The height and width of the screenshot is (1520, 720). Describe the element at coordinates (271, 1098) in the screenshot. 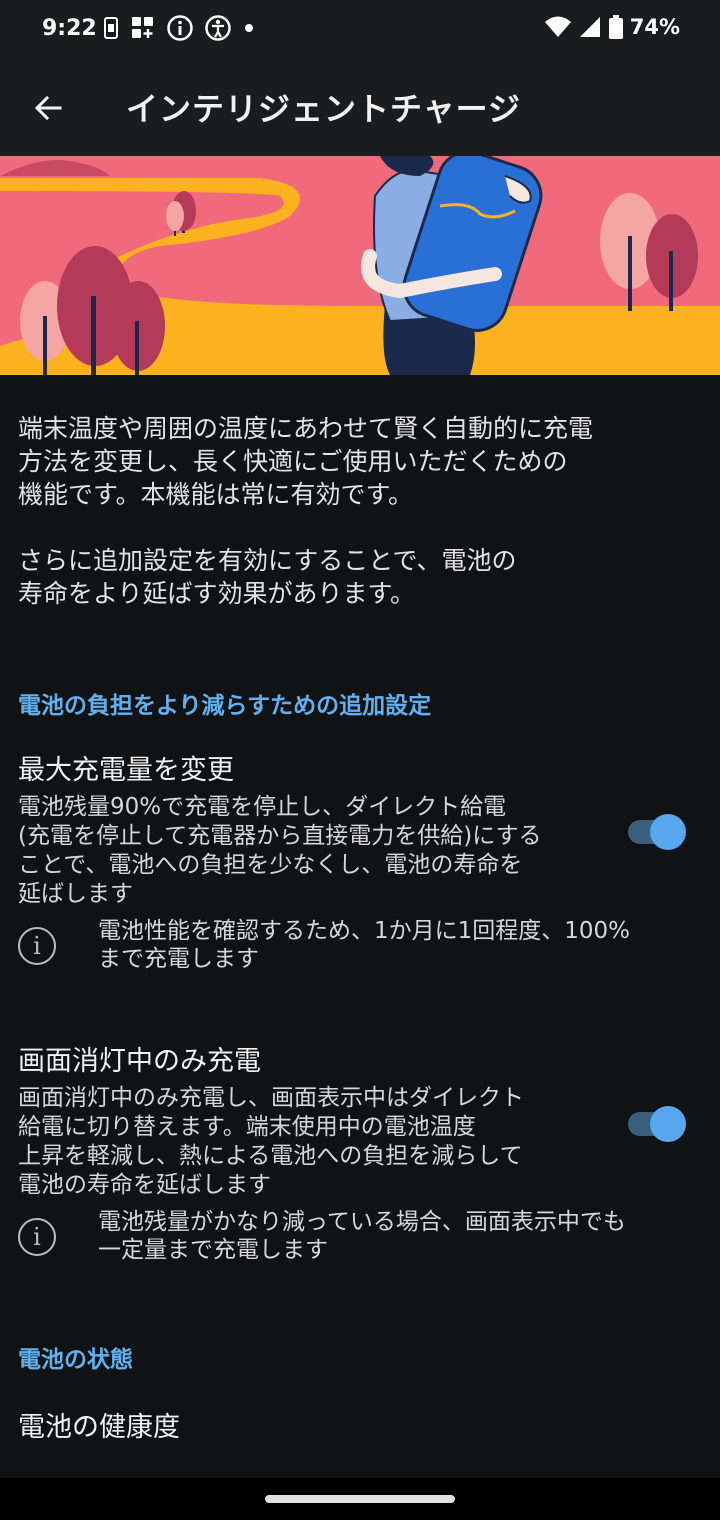

I see `desc-line: 画面消灯中のみ充電し、画面表示中はダイレクト` at that location.